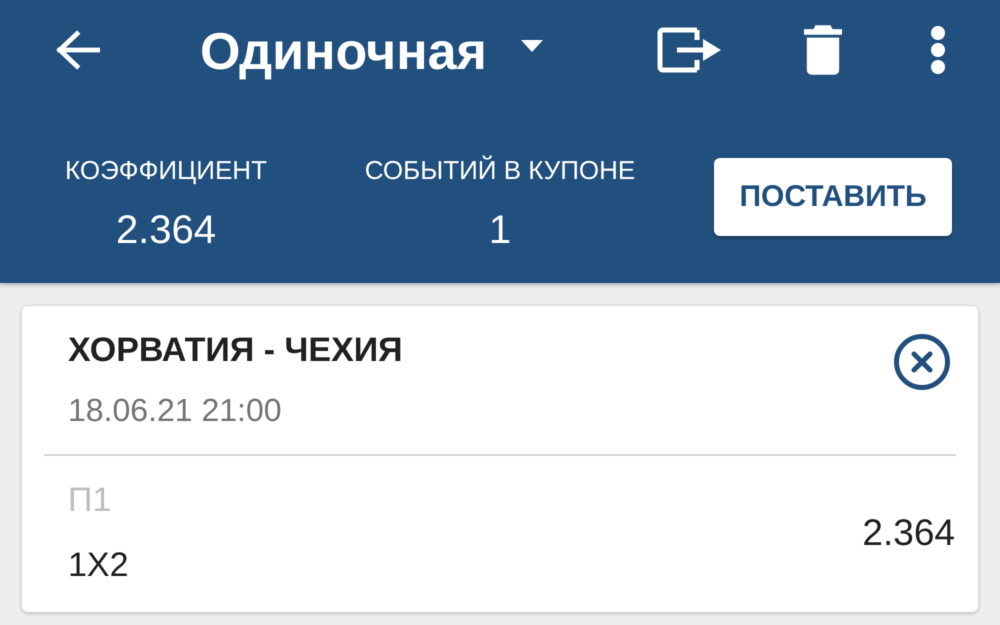 This screenshot has width=1000, height=625. What do you see at coordinates (99, 565) in the screenshot?
I see `market-name: 1X2` at bounding box center [99, 565].